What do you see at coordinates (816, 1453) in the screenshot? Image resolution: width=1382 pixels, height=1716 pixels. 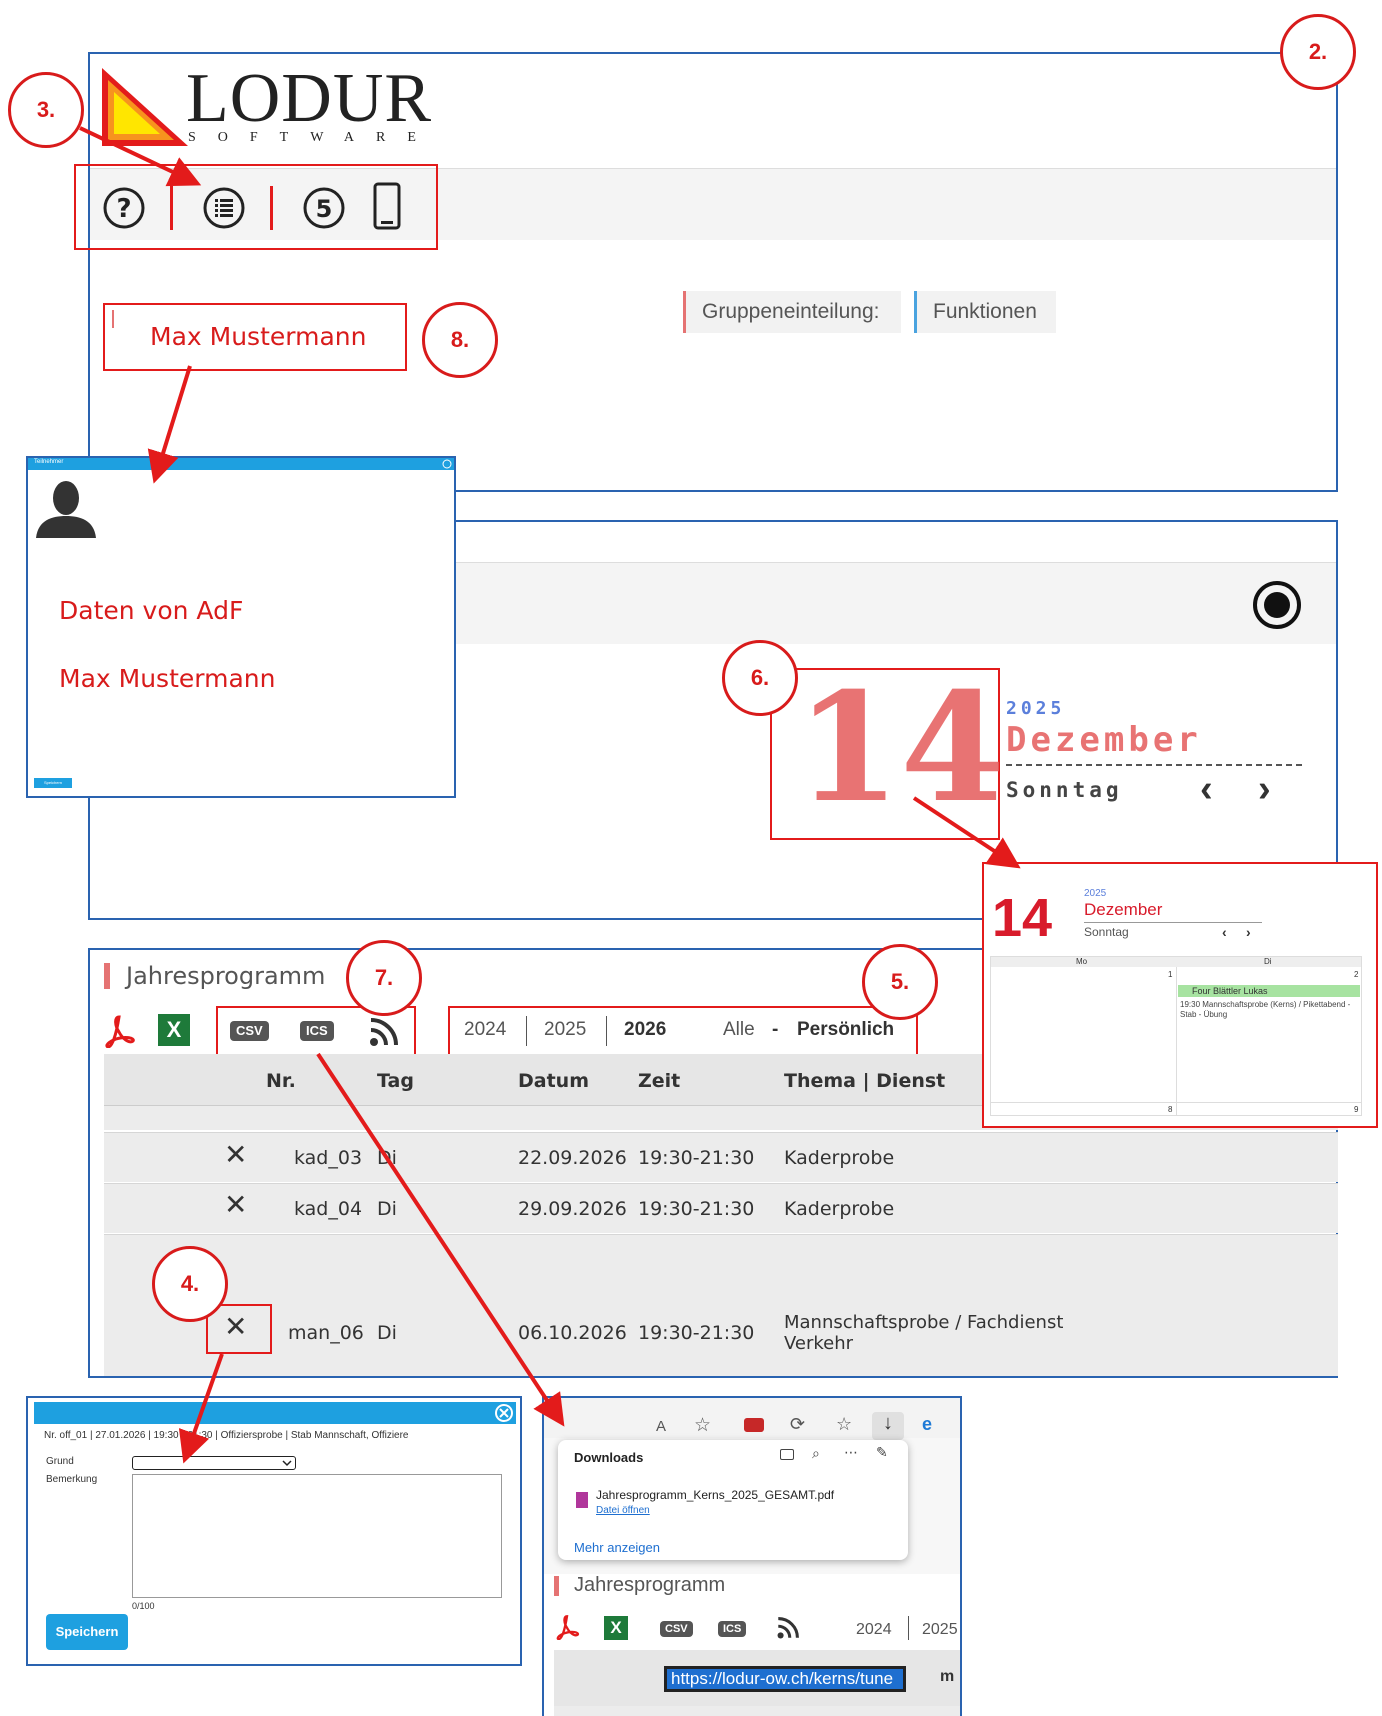 I see `search-icon: ⌕` at bounding box center [816, 1453].